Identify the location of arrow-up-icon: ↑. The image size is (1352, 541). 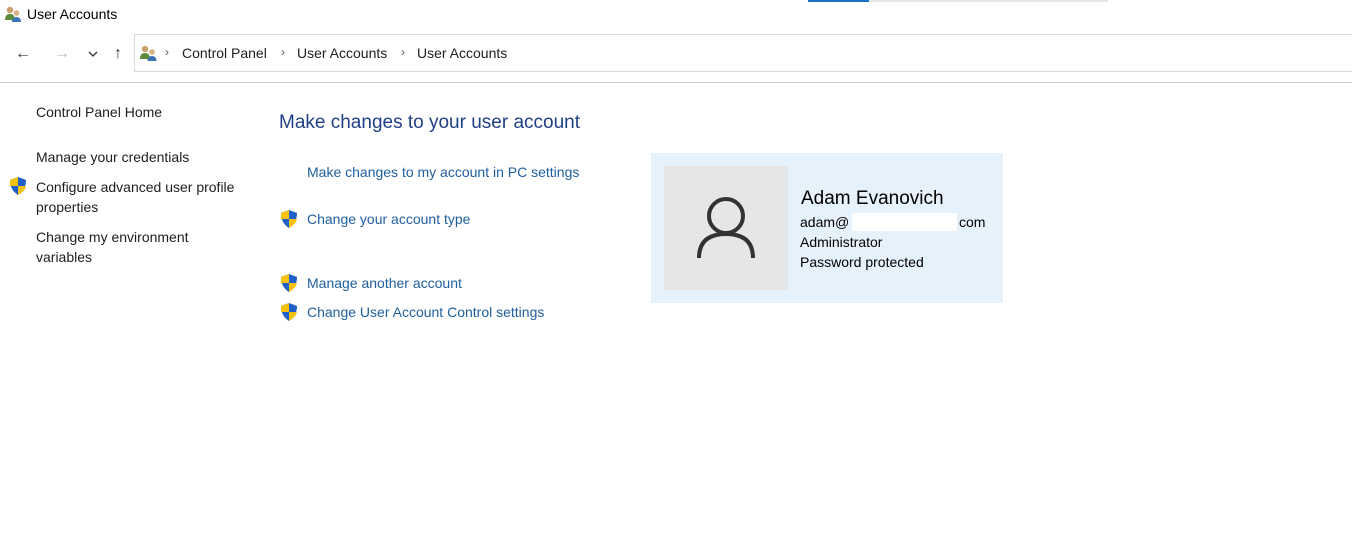
(118, 53).